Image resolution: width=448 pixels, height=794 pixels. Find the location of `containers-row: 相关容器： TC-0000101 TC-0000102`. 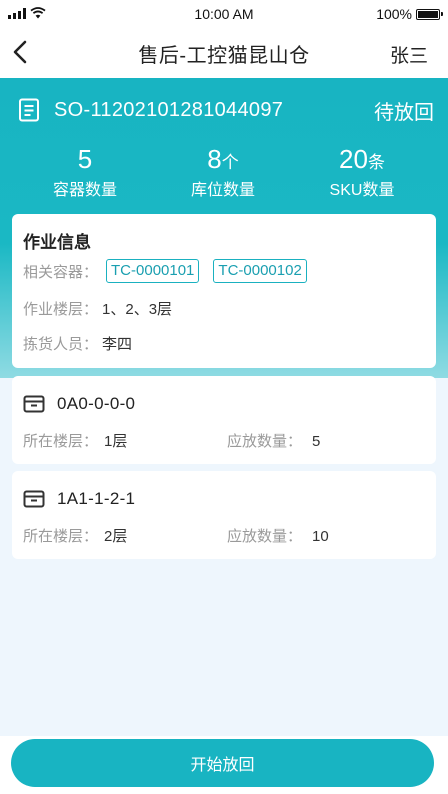

containers-row: 相关容器： TC-0000101 TC-0000102 is located at coordinates (172, 271).